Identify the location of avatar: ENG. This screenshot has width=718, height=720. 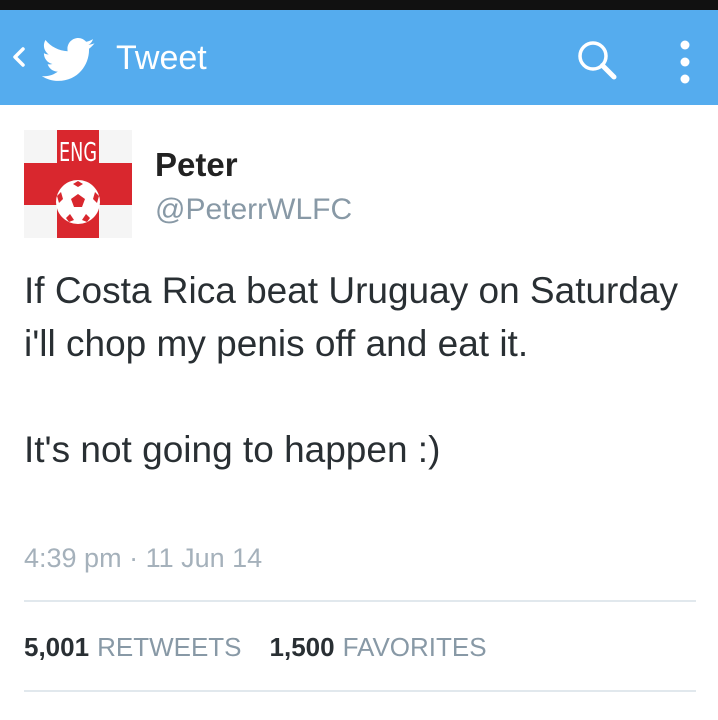
(78, 184).